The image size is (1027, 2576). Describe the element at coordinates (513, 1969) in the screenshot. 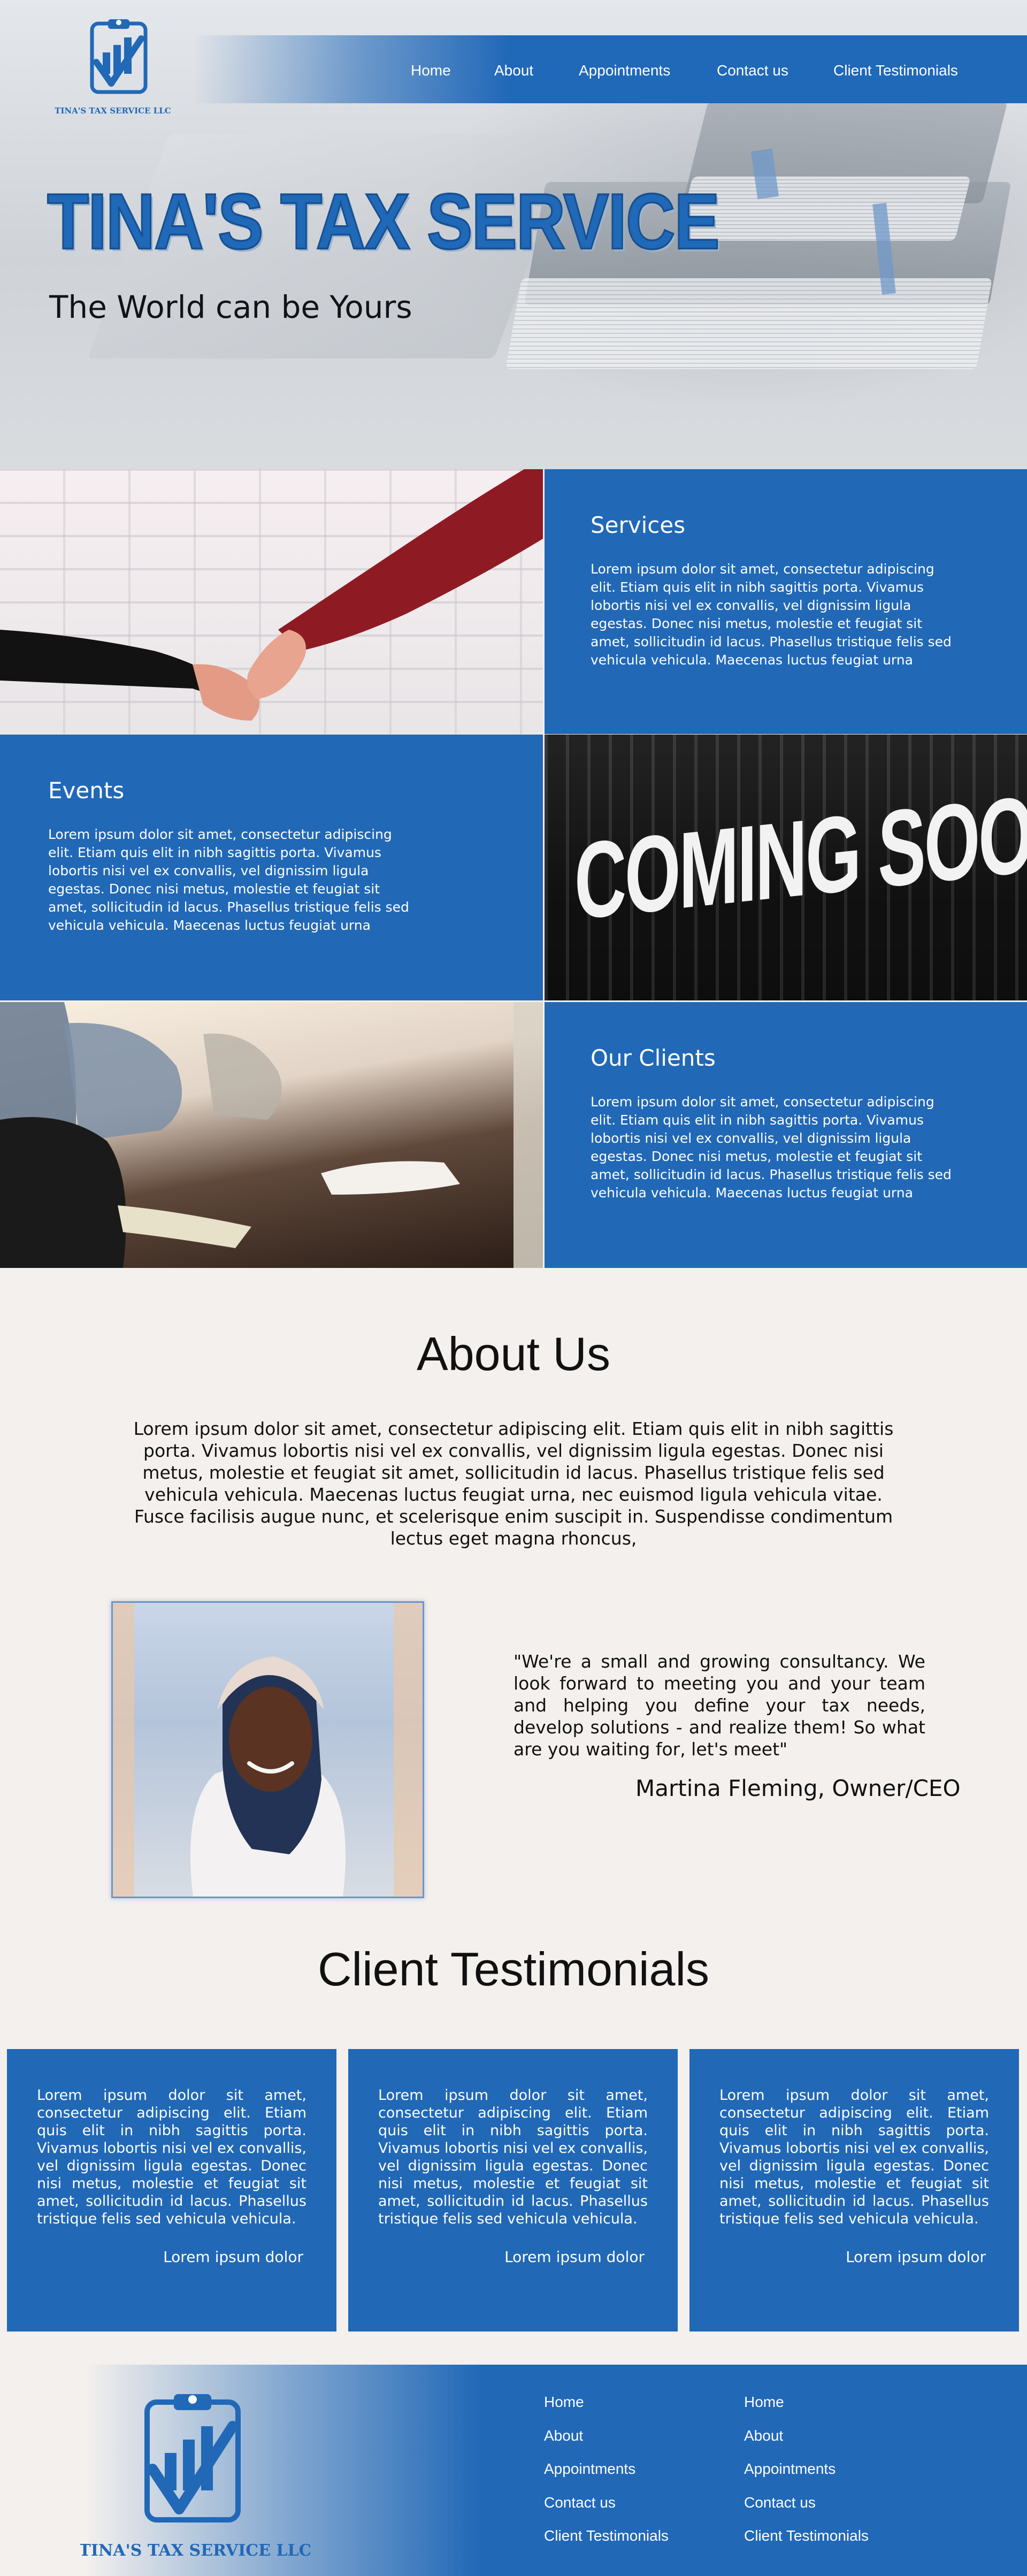

I see `testimonials-title: Client Testimonials` at that location.